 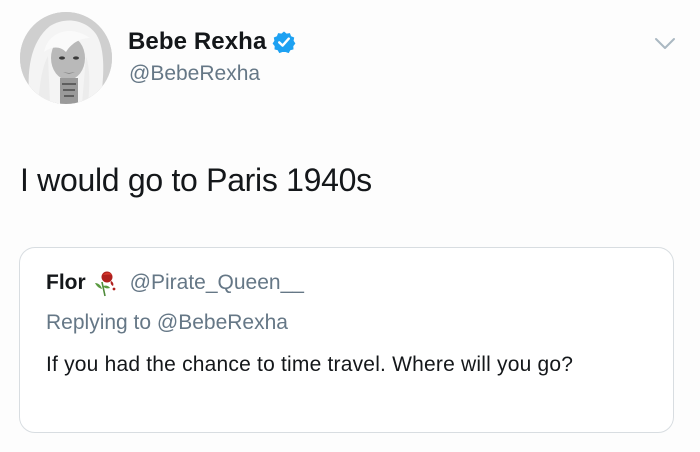 I want to click on quoted-author-name: Flor, so click(x=66, y=282).